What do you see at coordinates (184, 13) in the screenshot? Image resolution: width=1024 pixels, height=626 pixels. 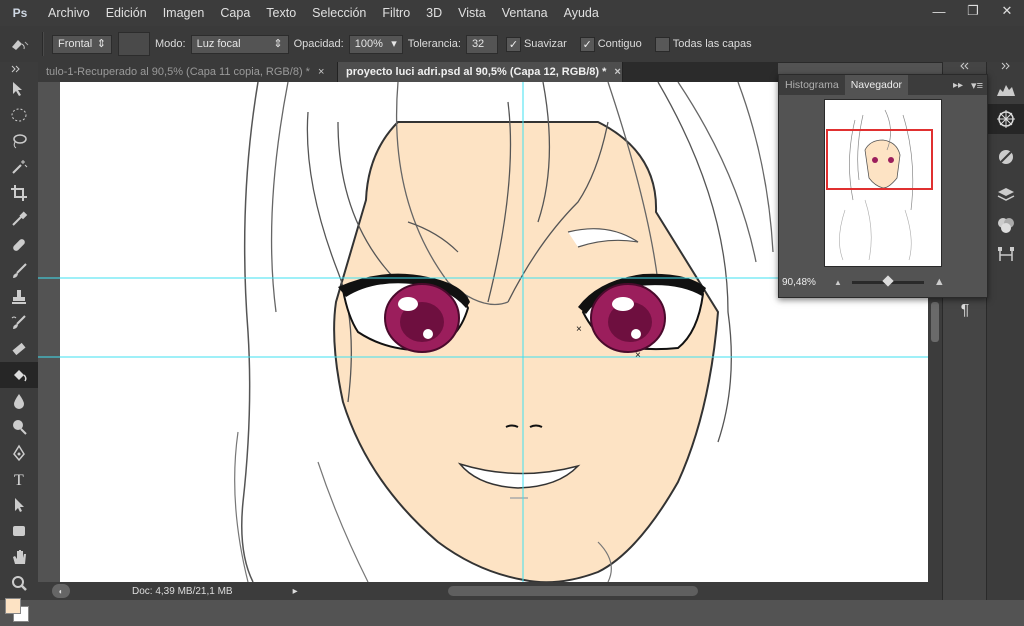 I see `menu-imagen: Imagen` at bounding box center [184, 13].